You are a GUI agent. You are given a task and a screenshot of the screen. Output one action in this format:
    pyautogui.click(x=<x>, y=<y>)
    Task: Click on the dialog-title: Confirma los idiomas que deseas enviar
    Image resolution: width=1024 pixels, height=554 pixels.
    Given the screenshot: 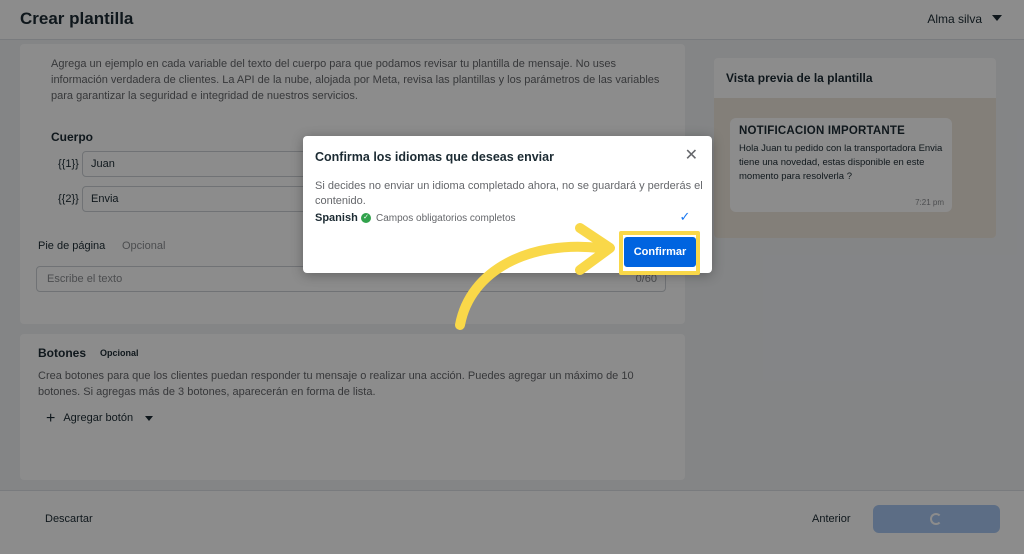 What is the action you would take?
    pyautogui.click(x=434, y=157)
    